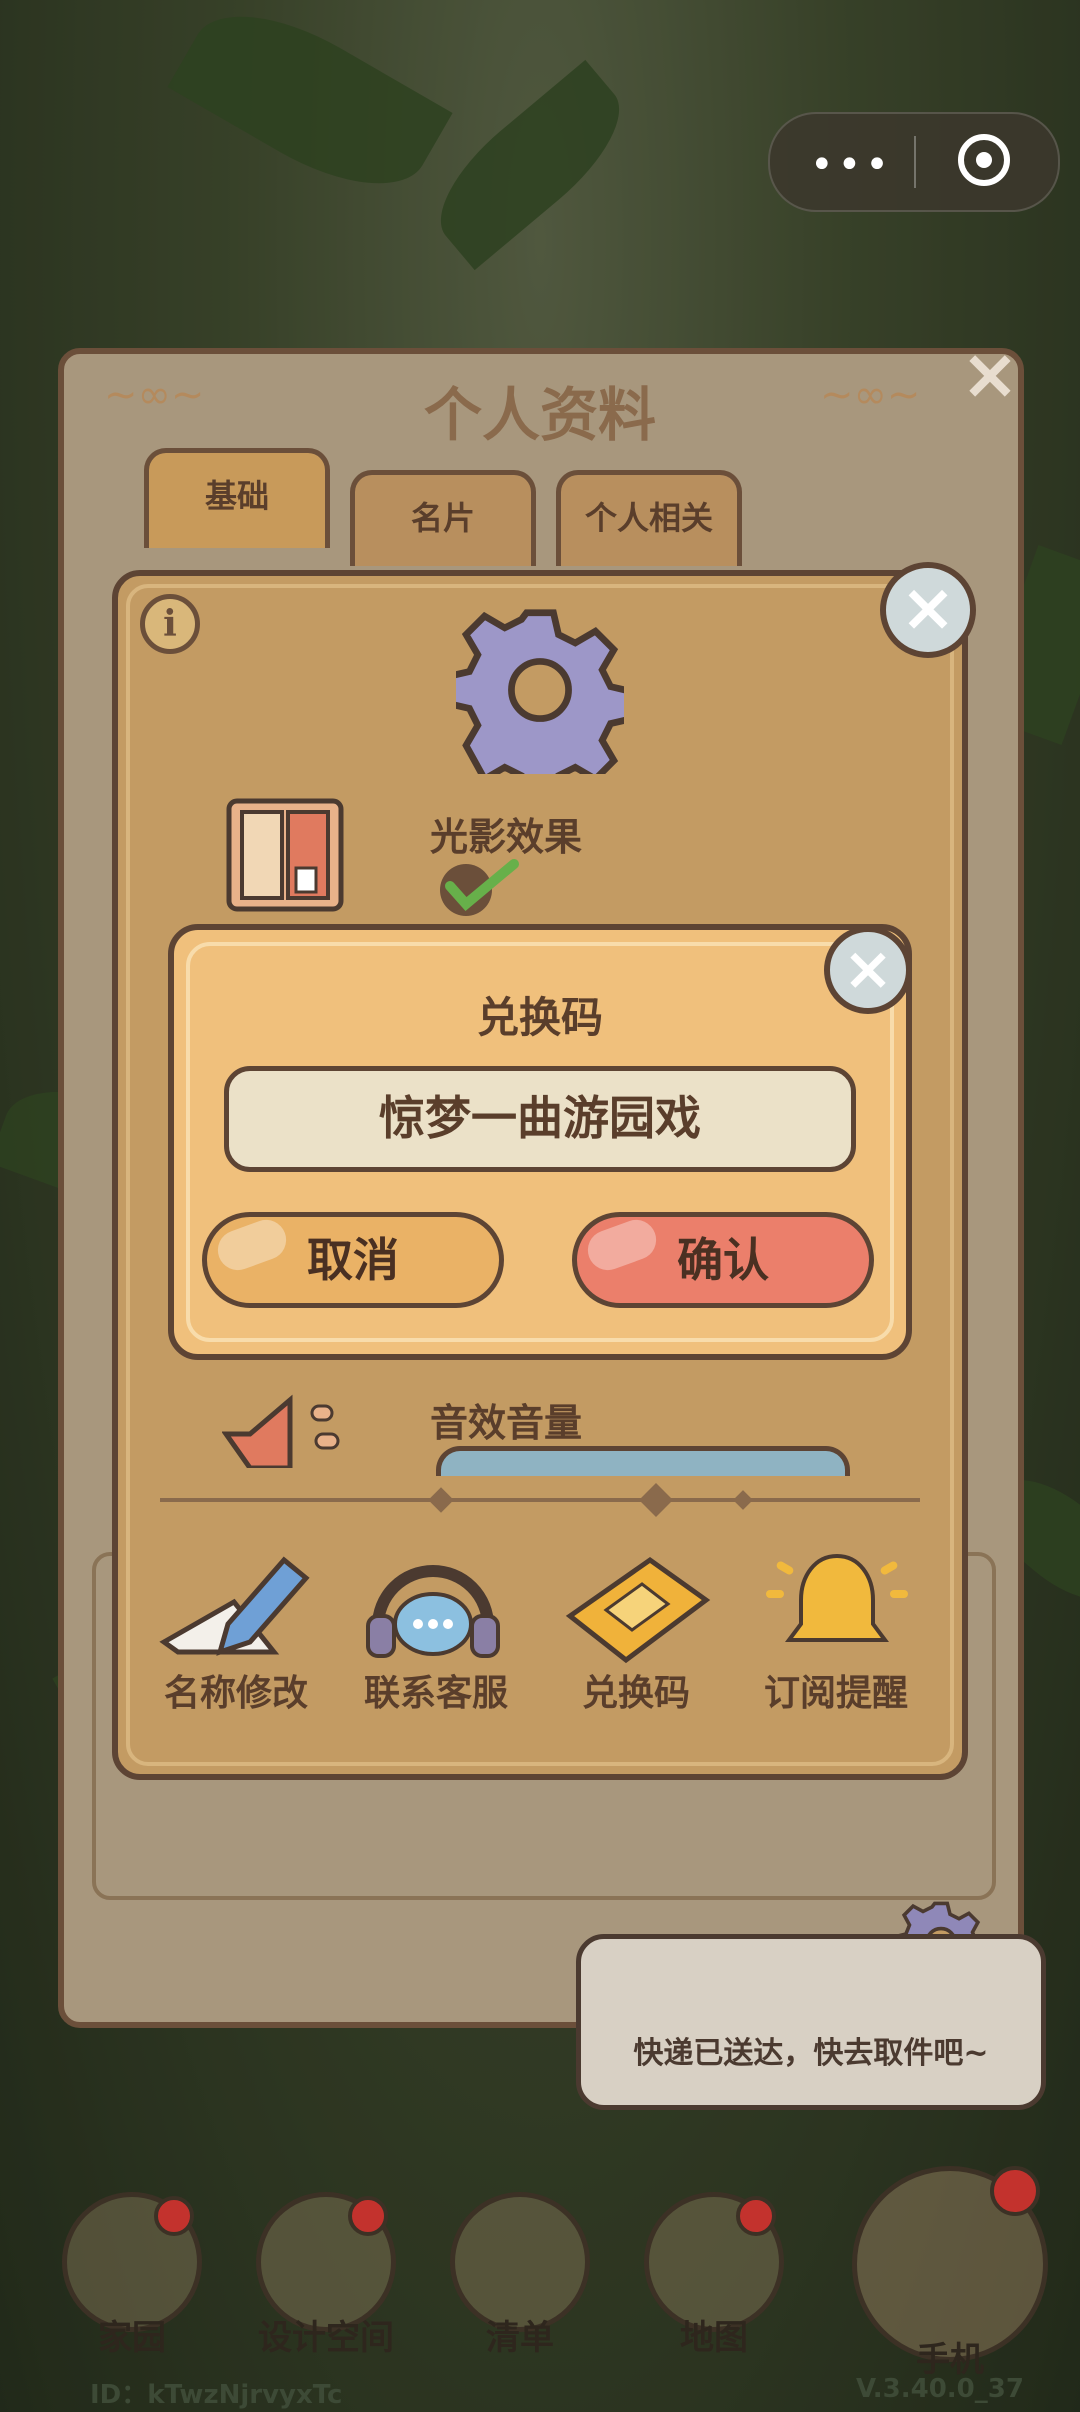  What do you see at coordinates (928, 610) in the screenshot?
I see `settings-close-button: ×` at bounding box center [928, 610].